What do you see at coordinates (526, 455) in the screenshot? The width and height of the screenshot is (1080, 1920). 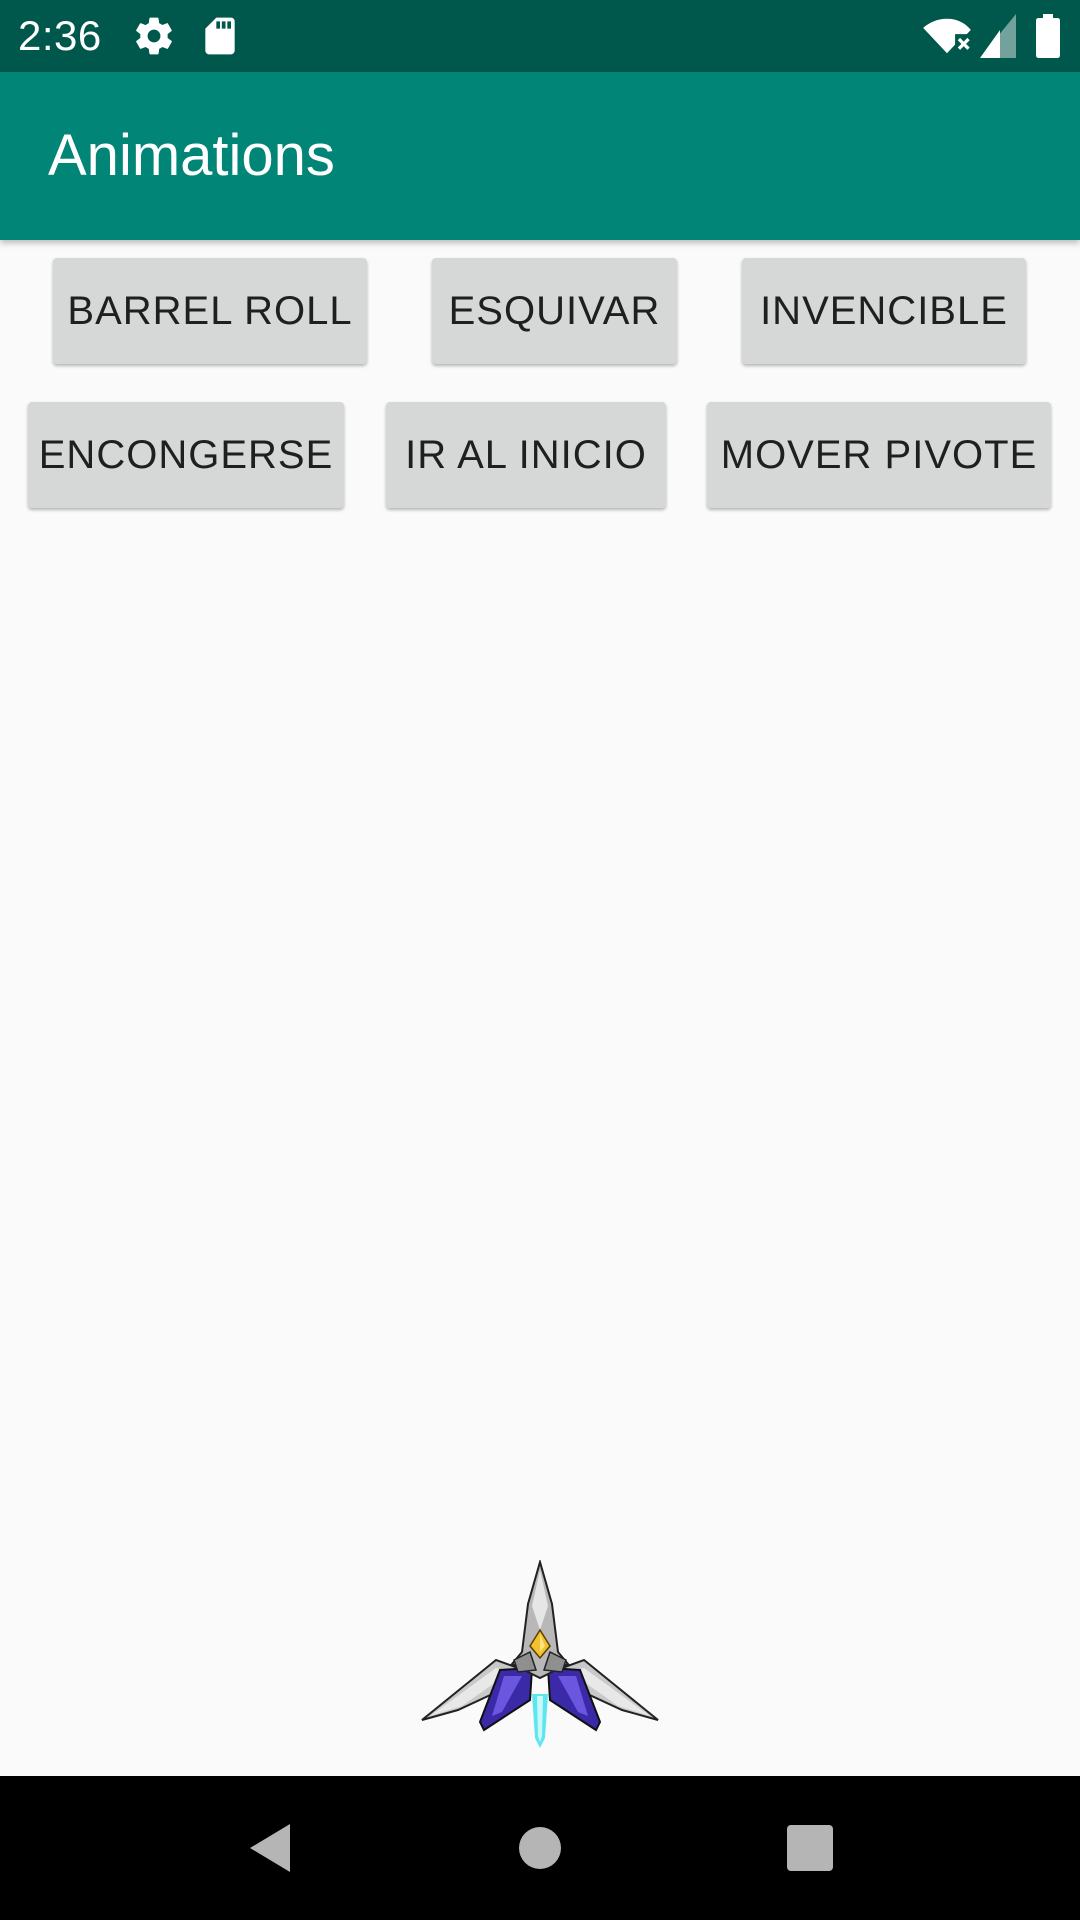 I see `ir-al-inicio-button: IR AL INICIO` at bounding box center [526, 455].